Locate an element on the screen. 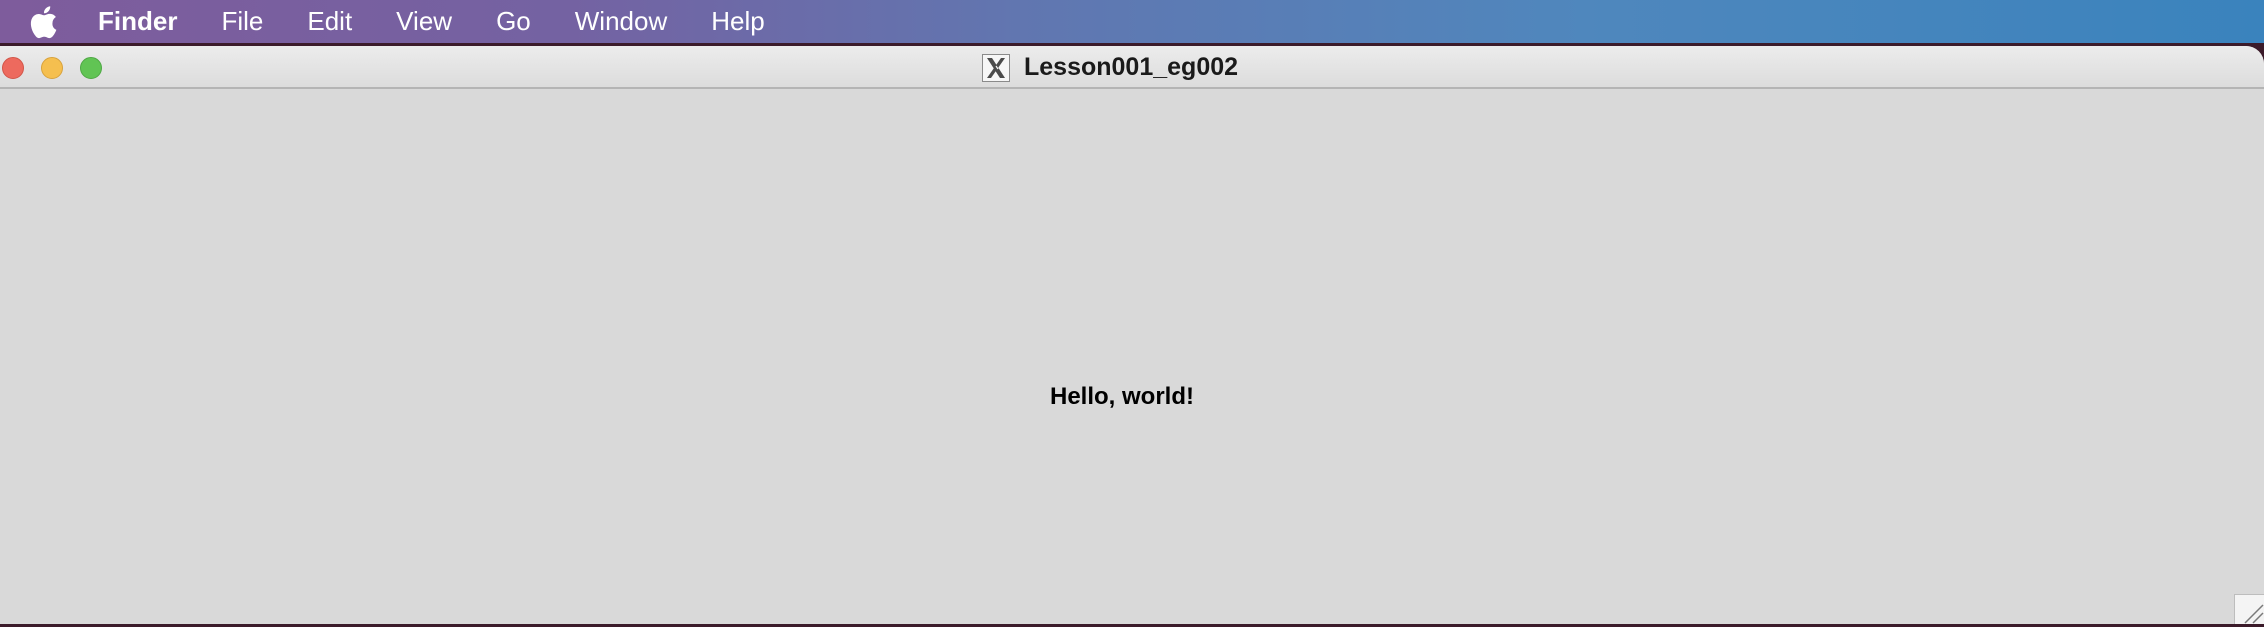 The image size is (2264, 627). maximize-window-button is located at coordinates (91, 68).